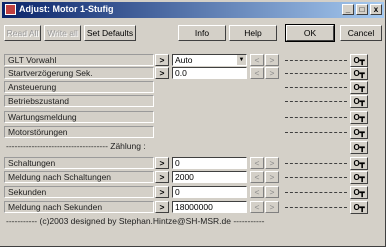  What do you see at coordinates (79, 73) in the screenshot?
I see `row-label-startverzoegerung: Startverzögerung Sek.` at bounding box center [79, 73].